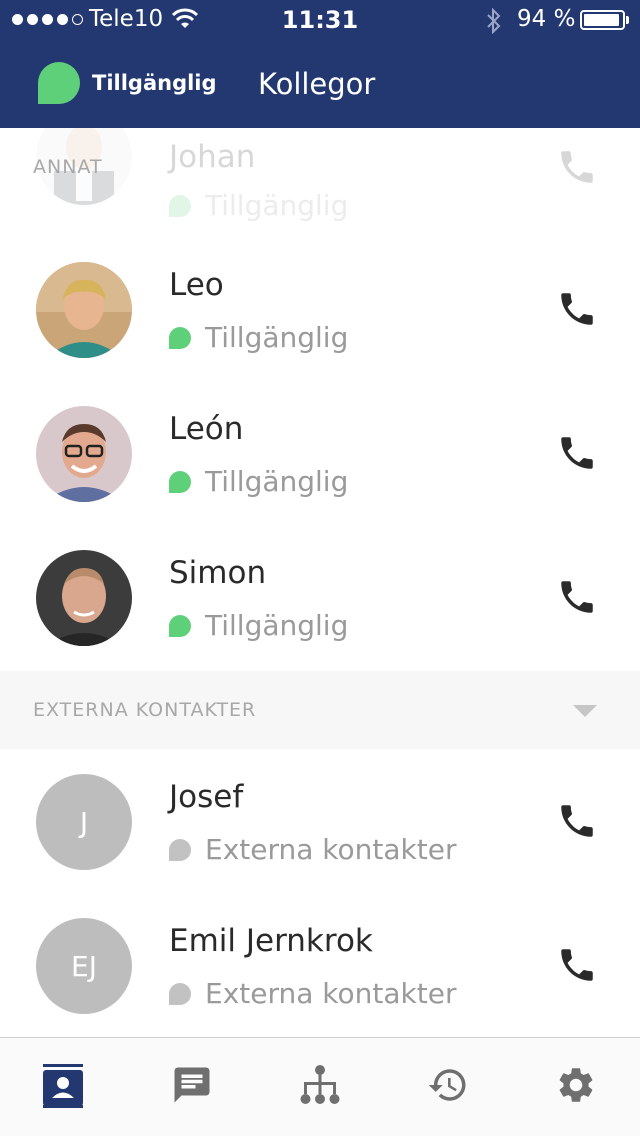  I want to click on presence-bubble-icon, so click(59, 83).